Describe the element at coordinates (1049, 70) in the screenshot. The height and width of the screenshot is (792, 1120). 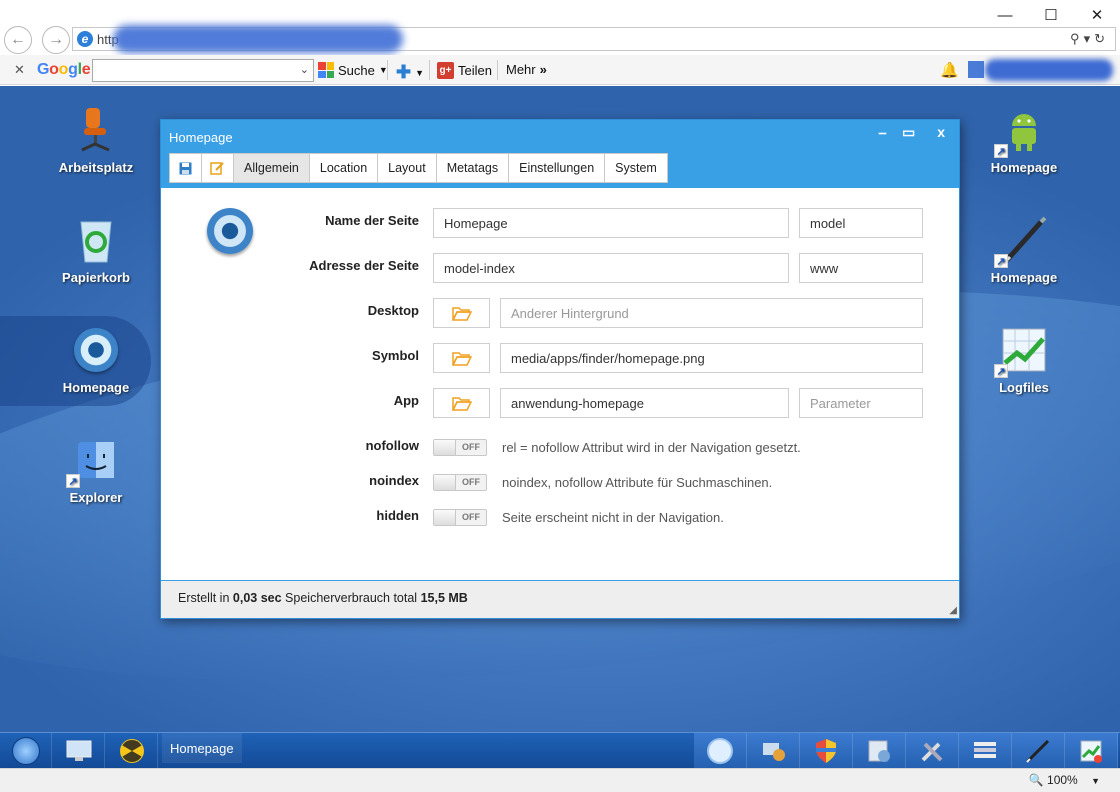
I see `redacted-account` at that location.